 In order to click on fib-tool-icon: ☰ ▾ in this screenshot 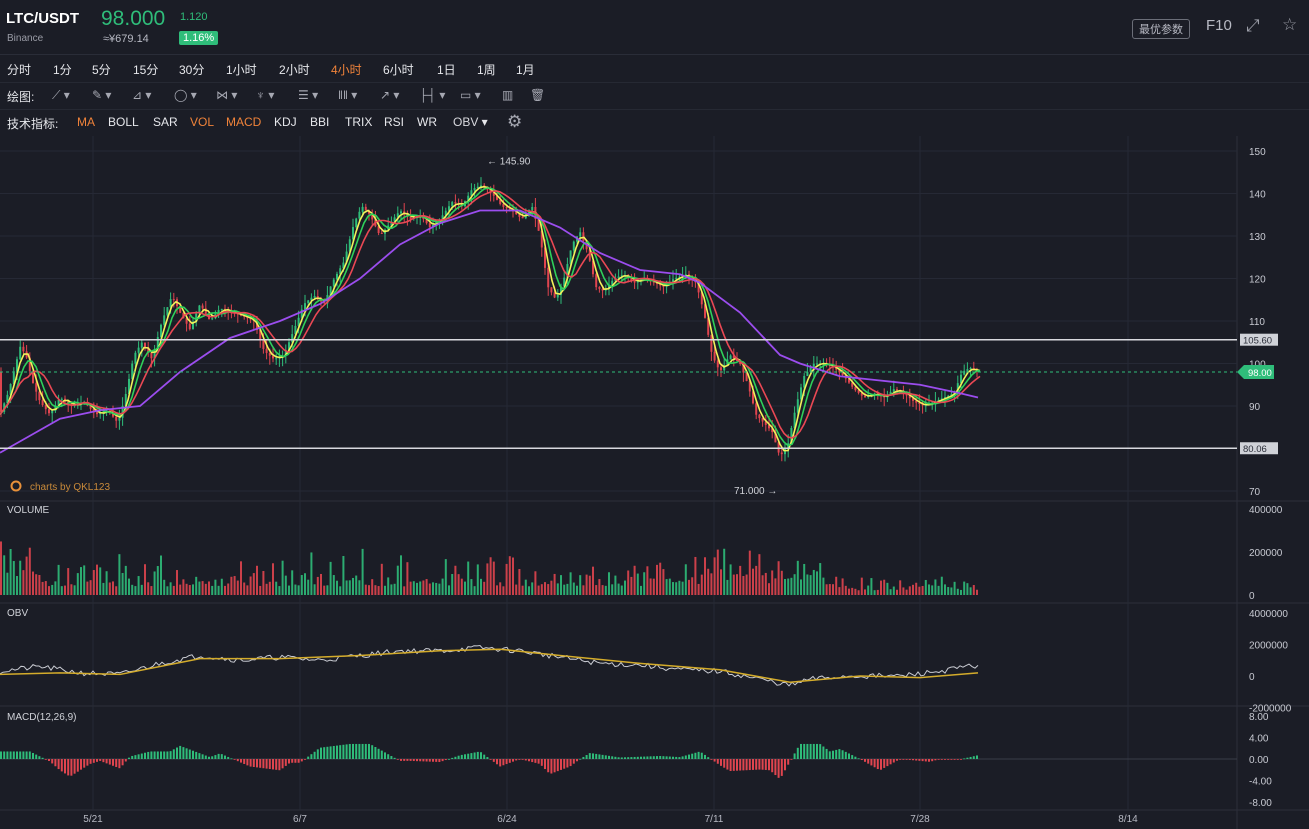, I will do `click(308, 95)`.